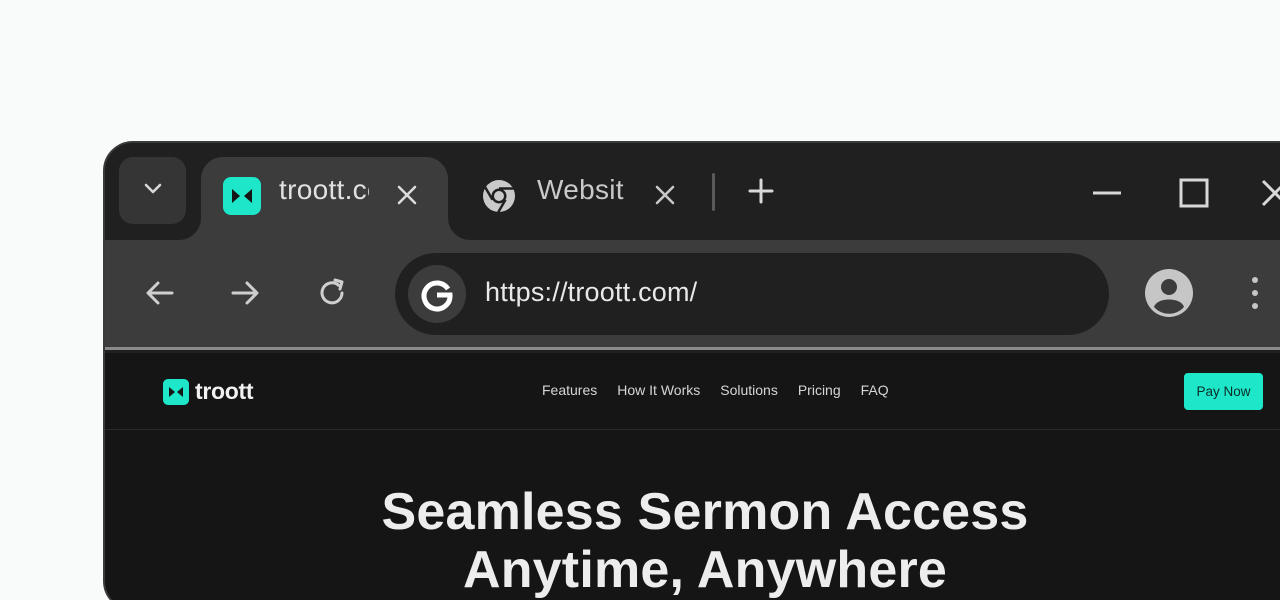  Describe the element at coordinates (1107, 193) in the screenshot. I see `minimize-button` at that location.